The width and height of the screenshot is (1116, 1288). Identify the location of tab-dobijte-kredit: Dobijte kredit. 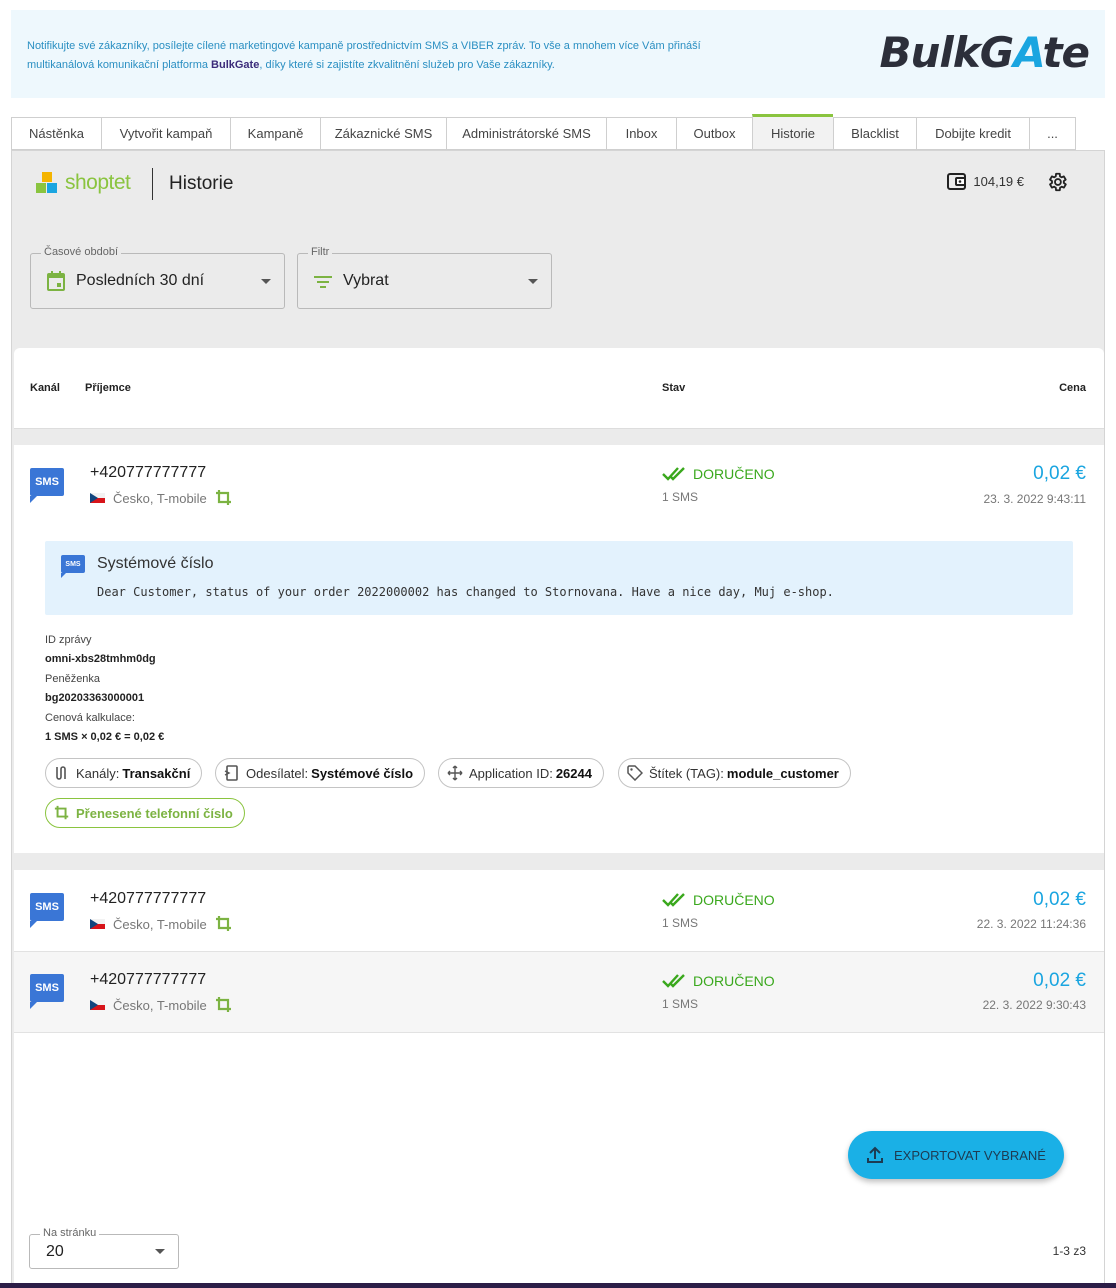
(972, 133).